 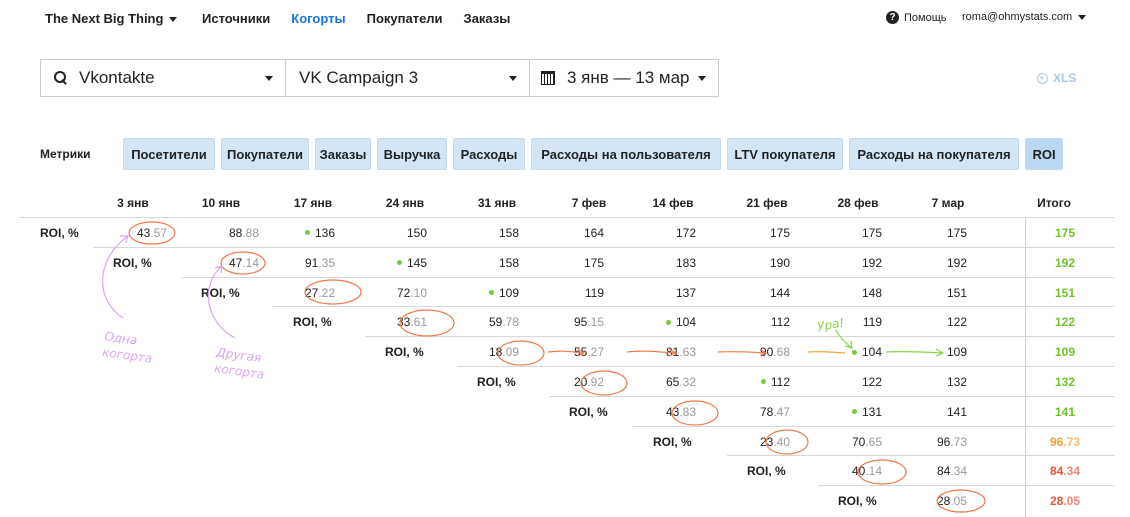 What do you see at coordinates (780, 322) in the screenshot?
I see `table-cell: 112` at bounding box center [780, 322].